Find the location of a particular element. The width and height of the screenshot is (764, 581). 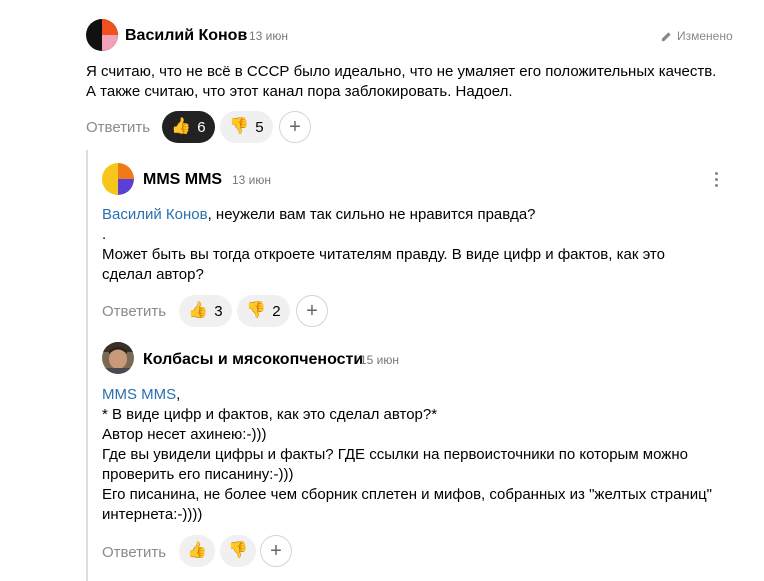

comment-line: сделал автор? is located at coordinates (153, 274).